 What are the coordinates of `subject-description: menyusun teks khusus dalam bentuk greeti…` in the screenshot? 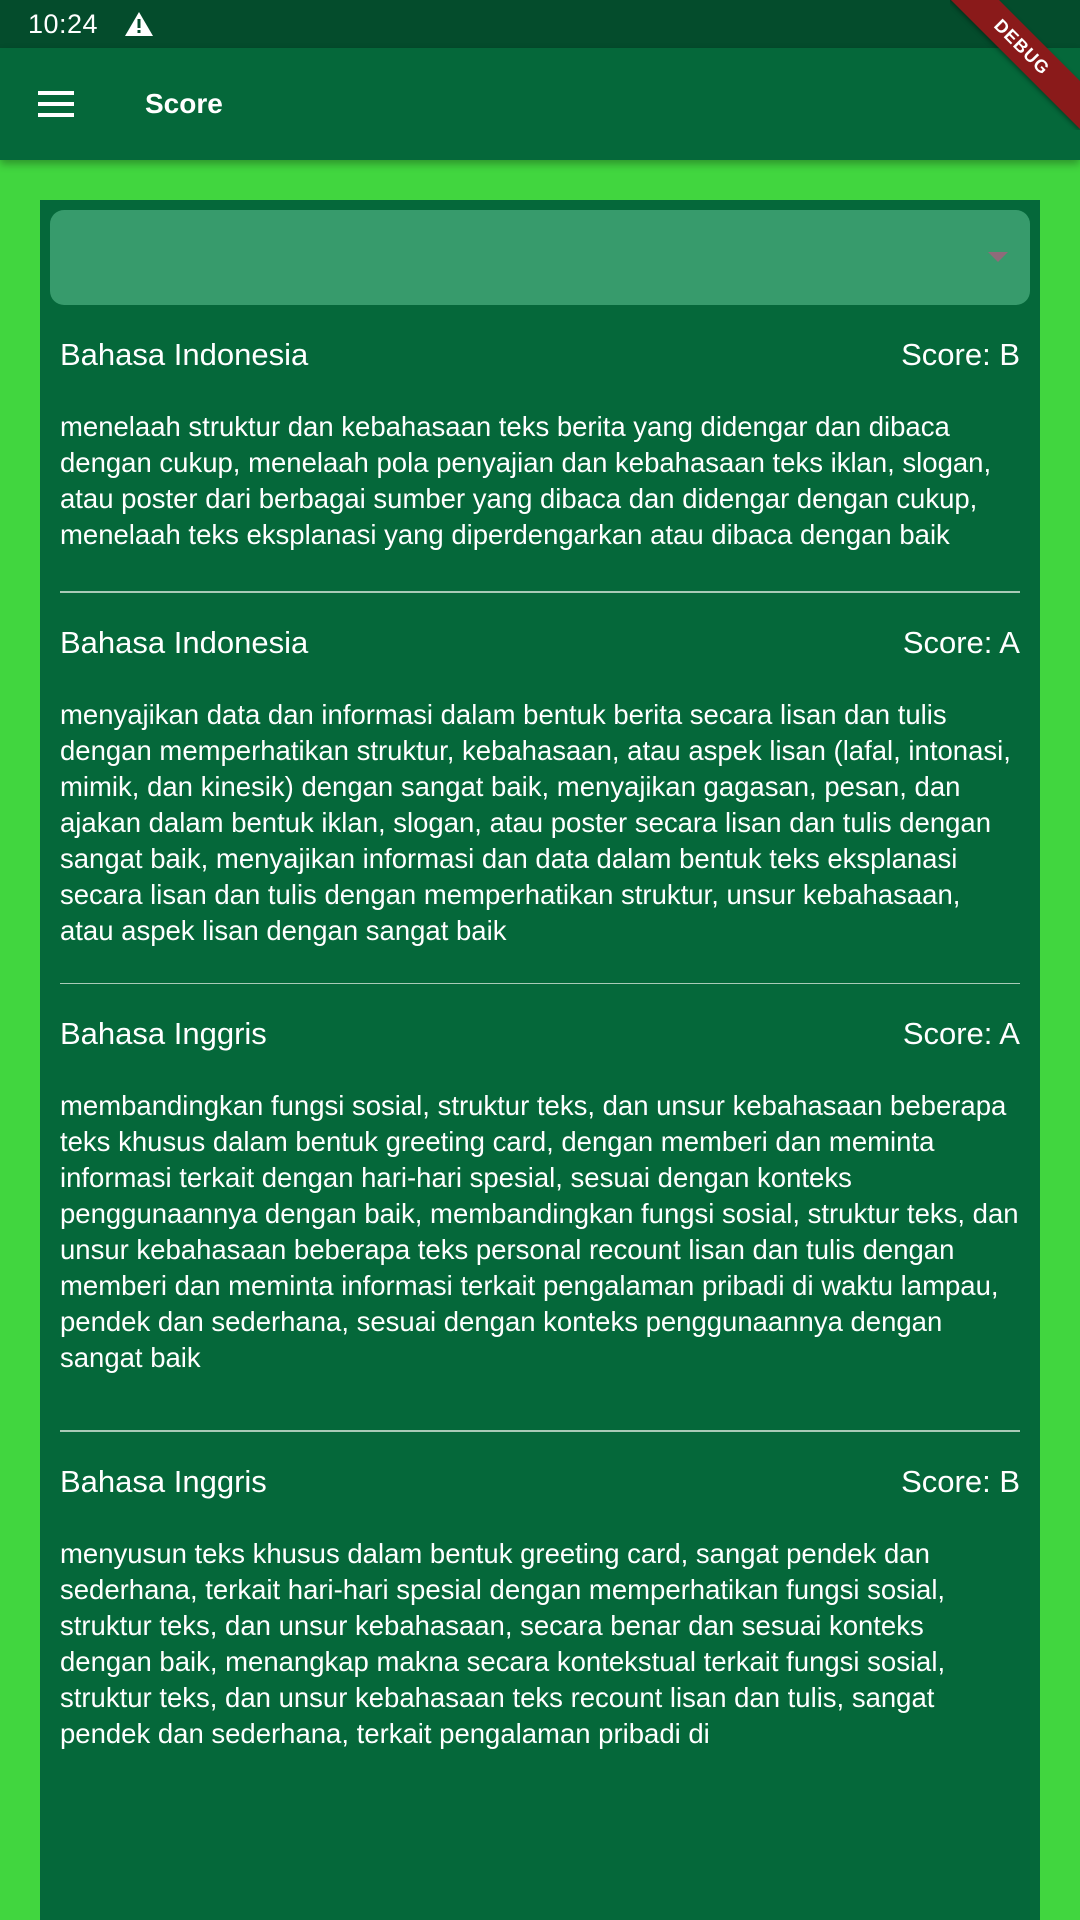 It's located at (503, 1643).